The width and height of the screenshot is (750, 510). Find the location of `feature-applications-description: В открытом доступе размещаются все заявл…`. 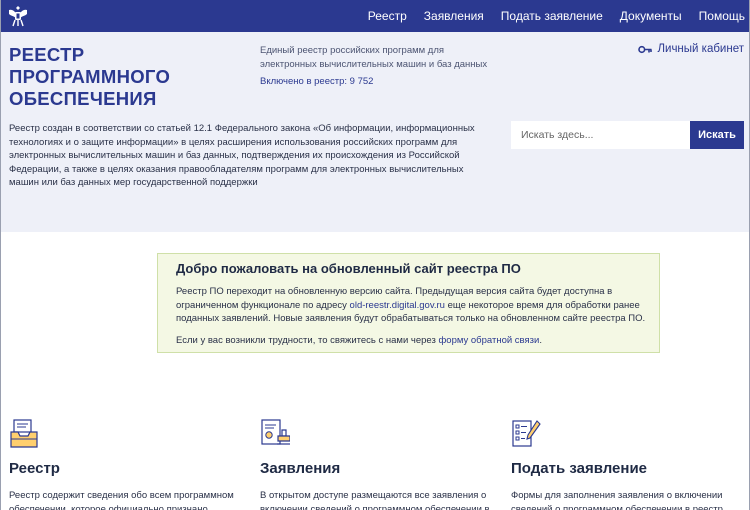

feature-applications-description: В открытом доступе размещаются все заявл… is located at coordinates (375, 500).